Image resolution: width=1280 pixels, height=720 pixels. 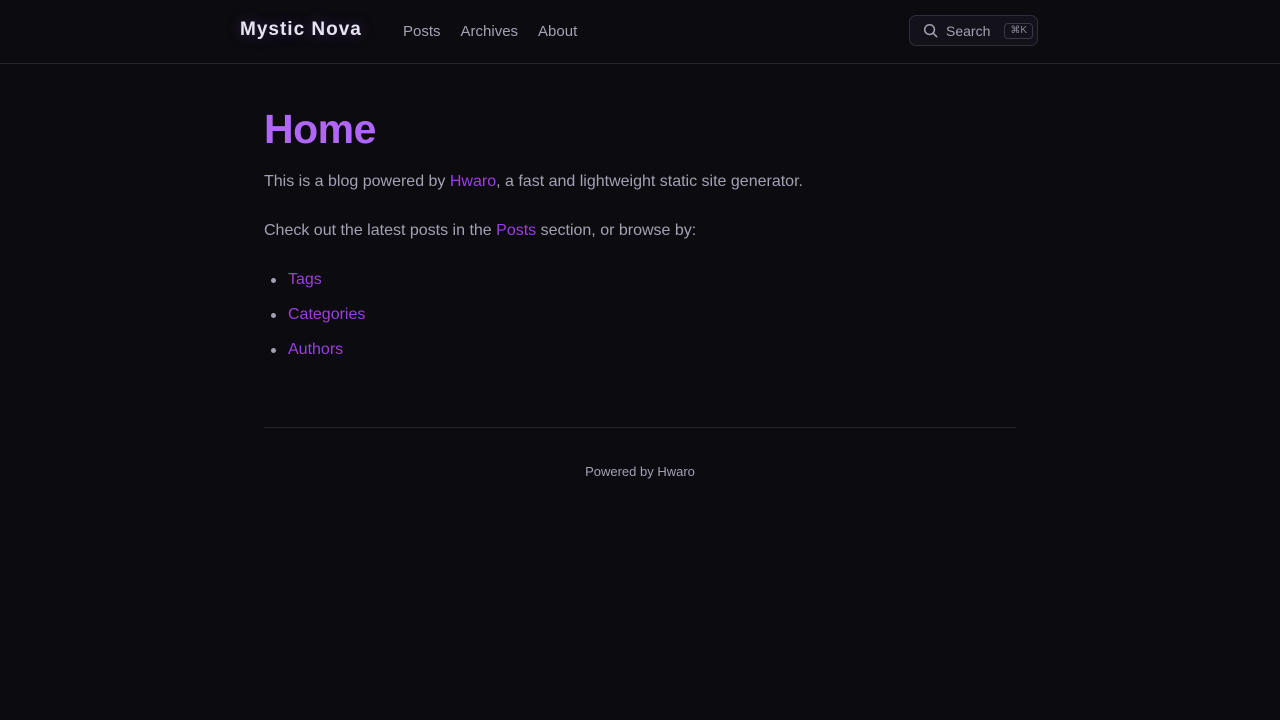 What do you see at coordinates (315, 349) in the screenshot?
I see `authors-link: Authors` at bounding box center [315, 349].